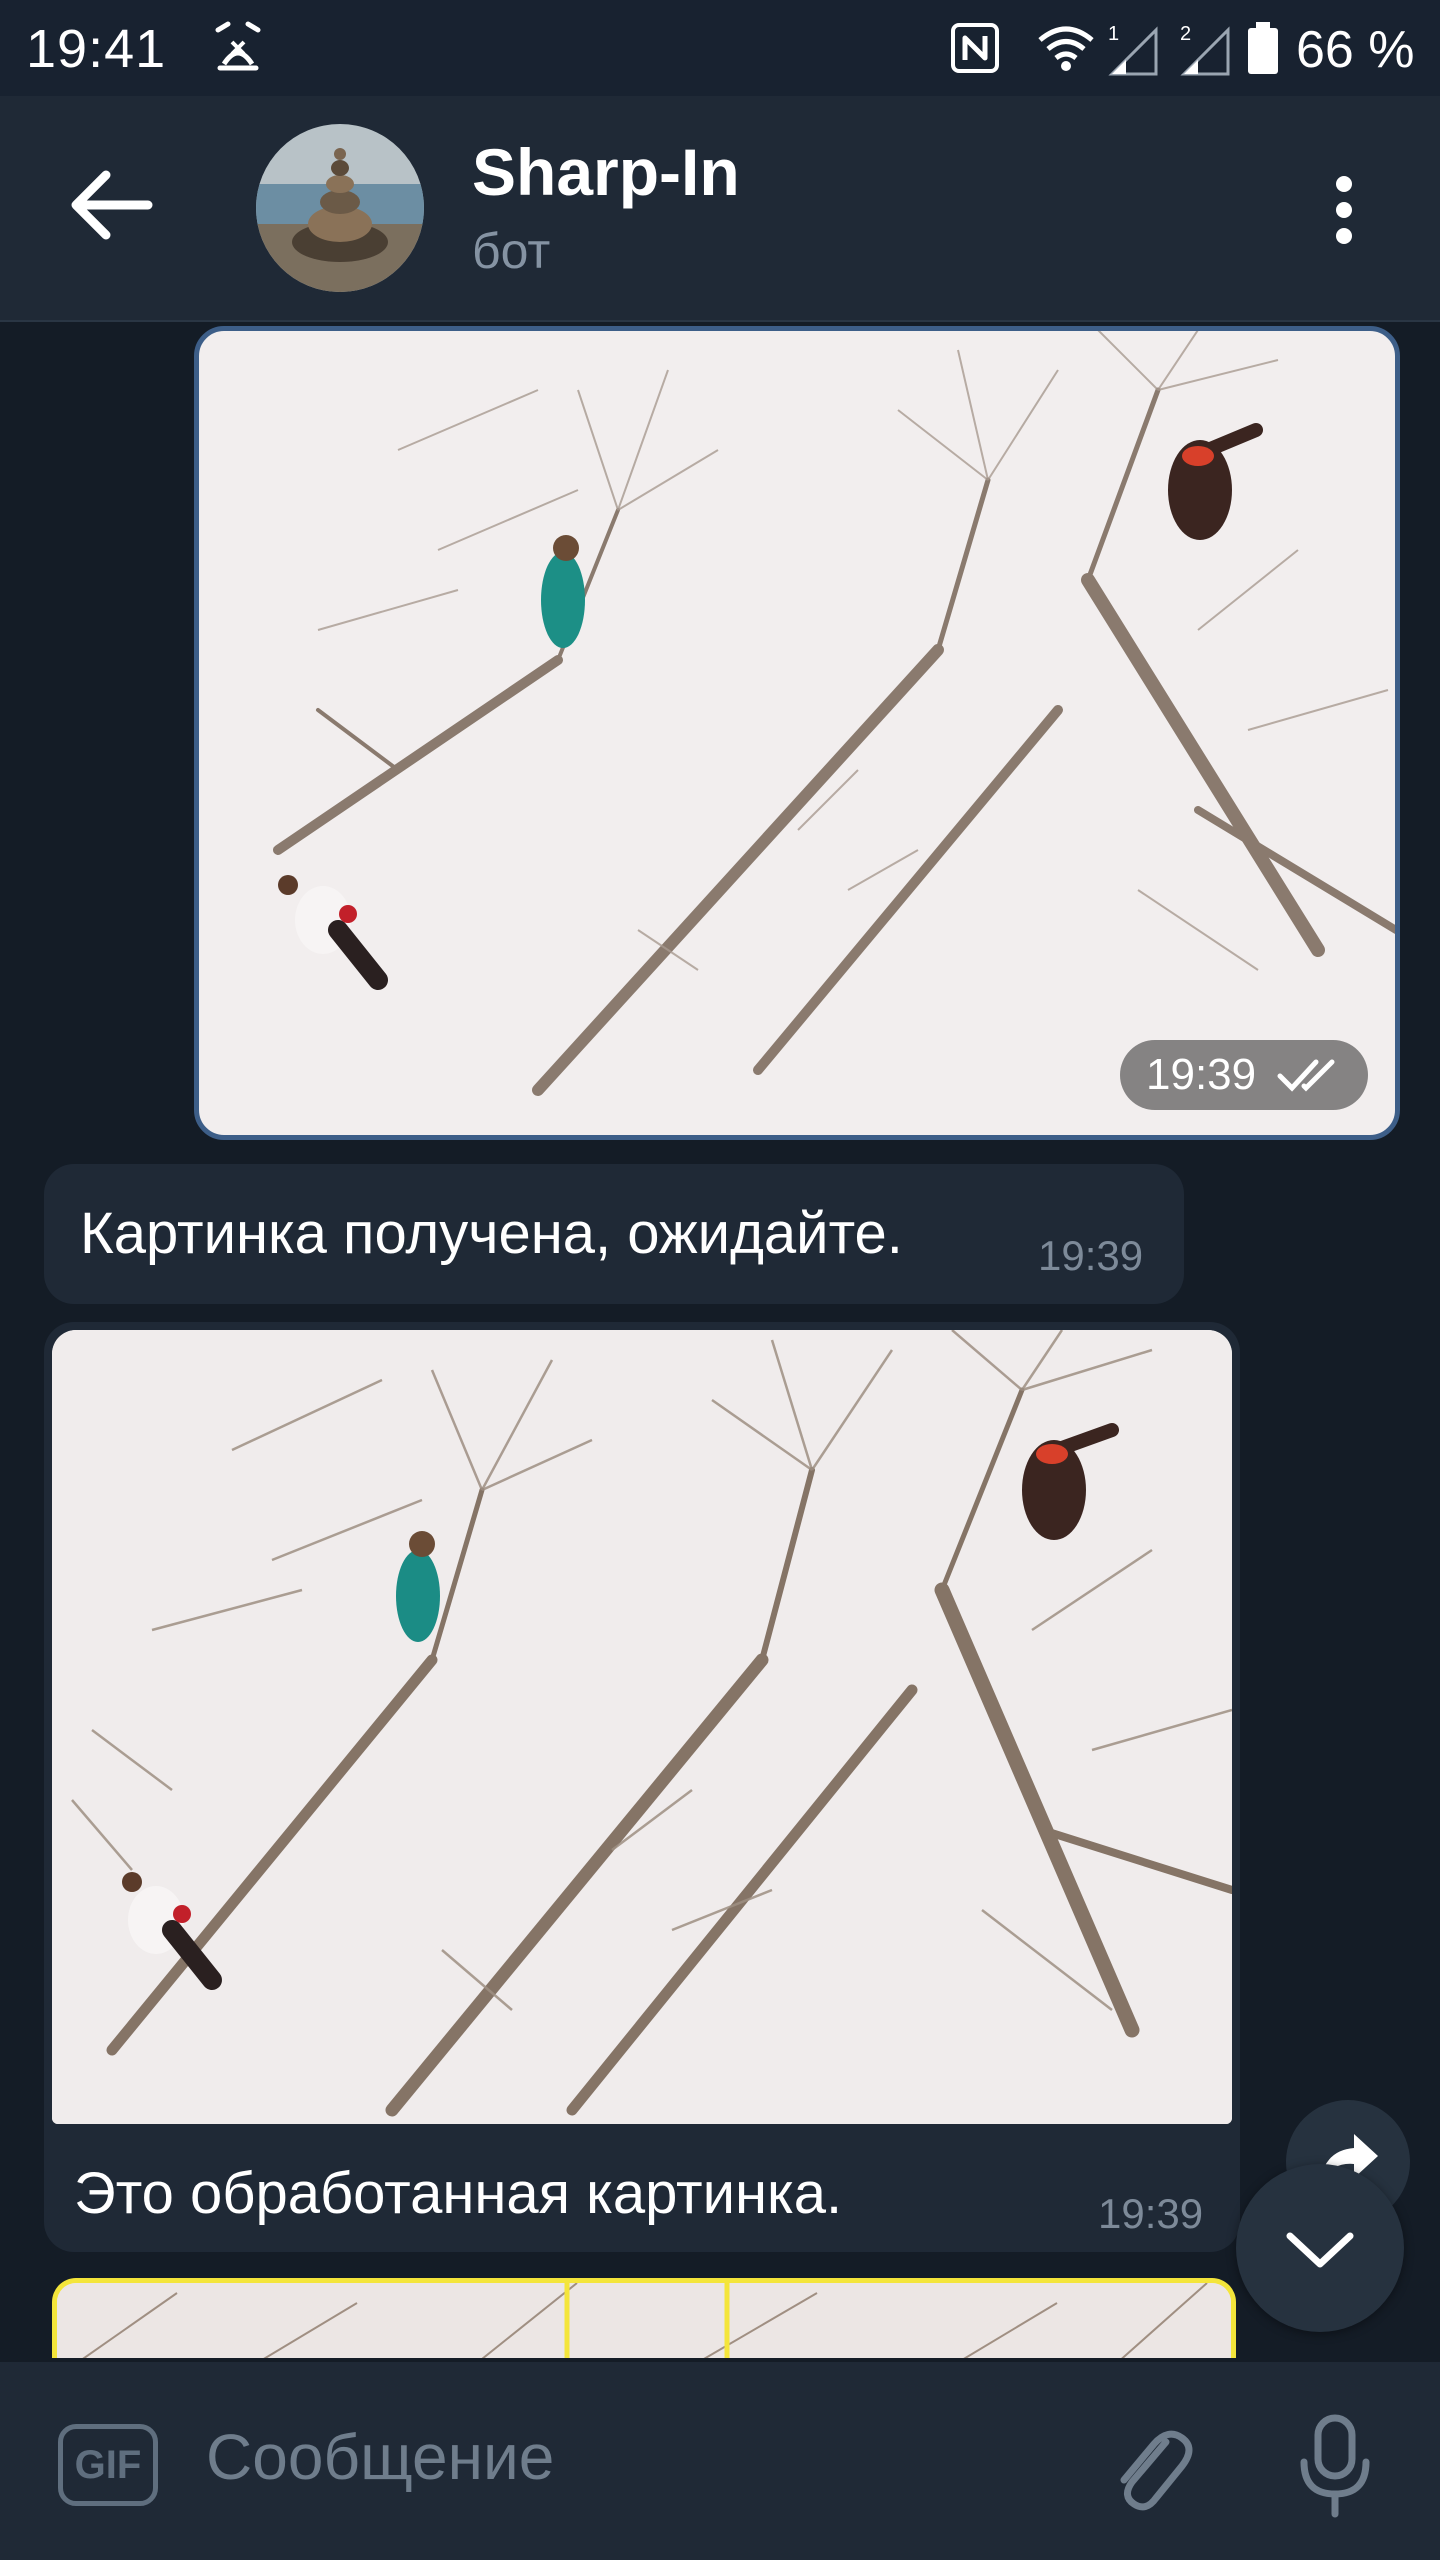 Image resolution: width=1440 pixels, height=2560 pixels. Describe the element at coordinates (458, 2193) in the screenshot. I see `photo-caption: Это обработанная картинка.` at that location.